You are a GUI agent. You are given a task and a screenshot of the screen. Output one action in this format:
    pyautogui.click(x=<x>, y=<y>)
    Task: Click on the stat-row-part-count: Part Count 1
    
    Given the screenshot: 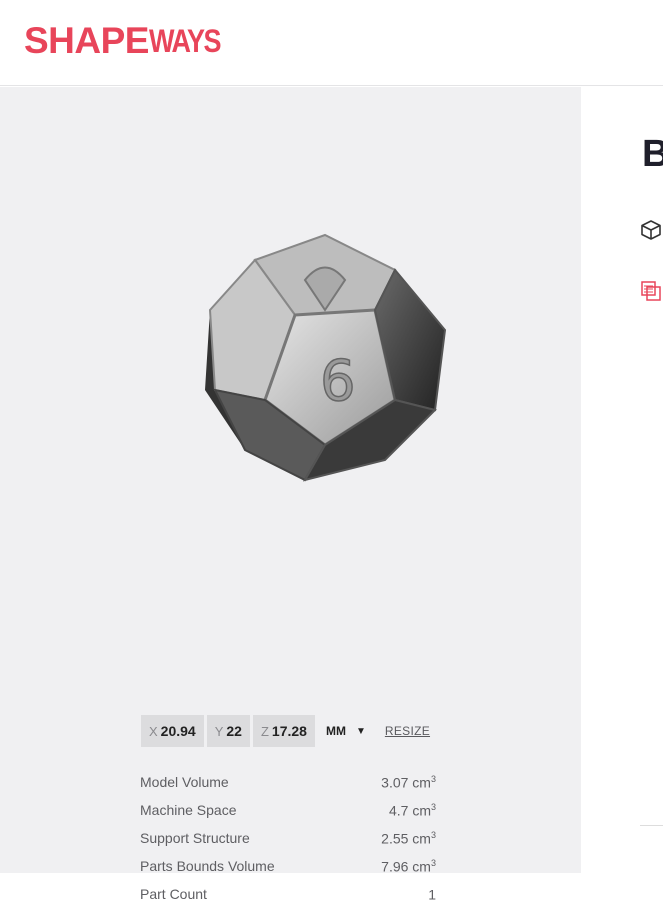 What is the action you would take?
    pyautogui.click(x=288, y=894)
    